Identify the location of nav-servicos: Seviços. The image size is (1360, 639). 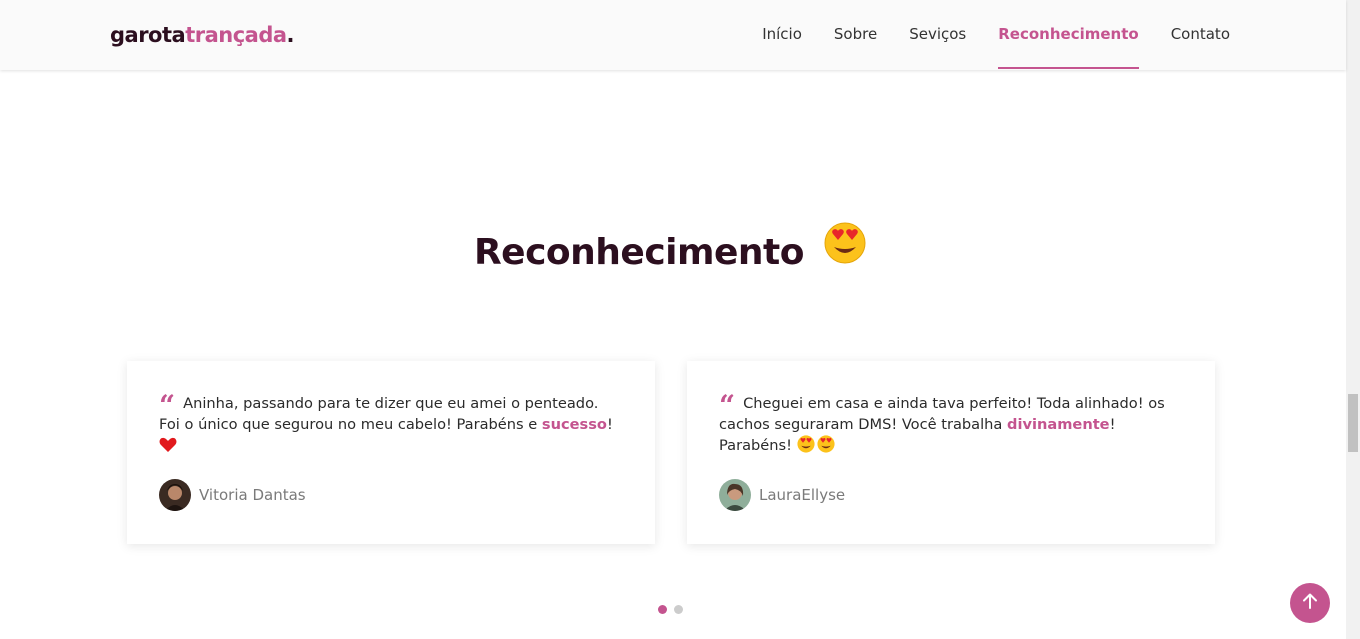
(937, 34).